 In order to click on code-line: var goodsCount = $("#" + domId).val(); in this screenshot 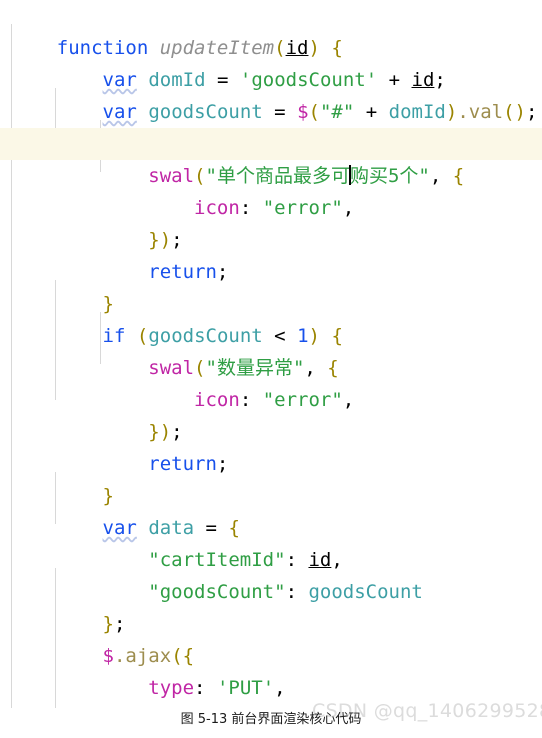, I will do `click(271, 93)`.